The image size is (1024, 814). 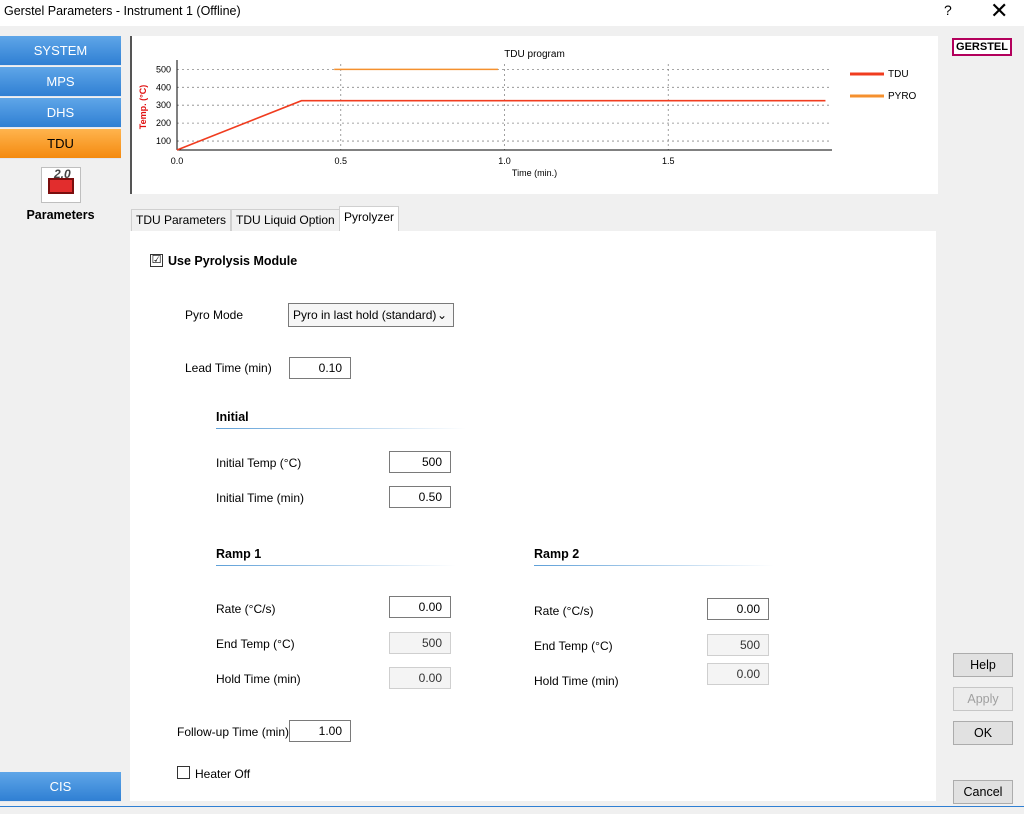 What do you see at coordinates (60, 51) in the screenshot?
I see `nav-system: SYSTEM` at bounding box center [60, 51].